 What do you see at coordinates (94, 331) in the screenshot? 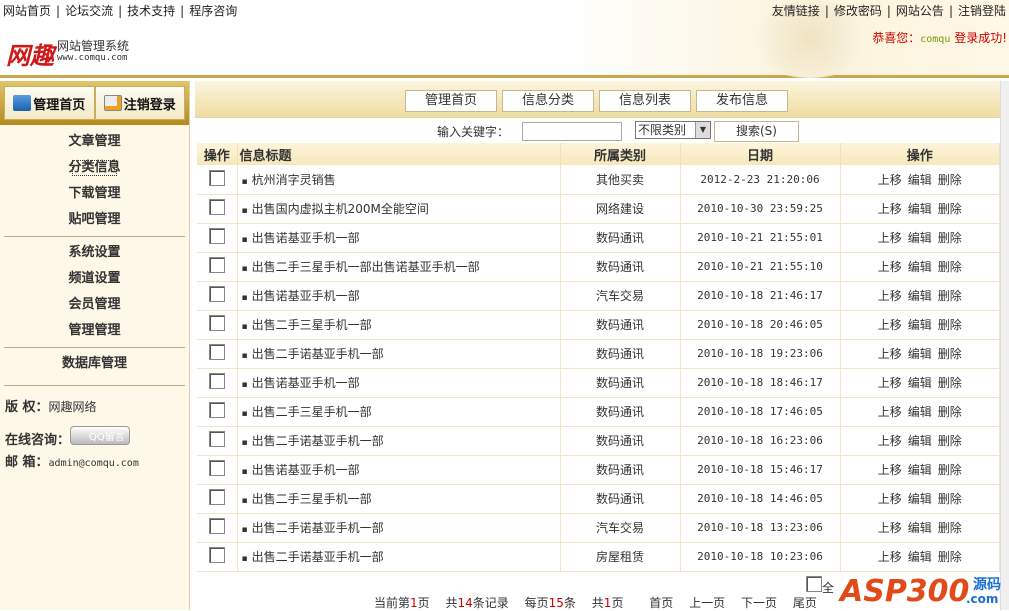
I see `sidebar-item: 管理管理` at bounding box center [94, 331].